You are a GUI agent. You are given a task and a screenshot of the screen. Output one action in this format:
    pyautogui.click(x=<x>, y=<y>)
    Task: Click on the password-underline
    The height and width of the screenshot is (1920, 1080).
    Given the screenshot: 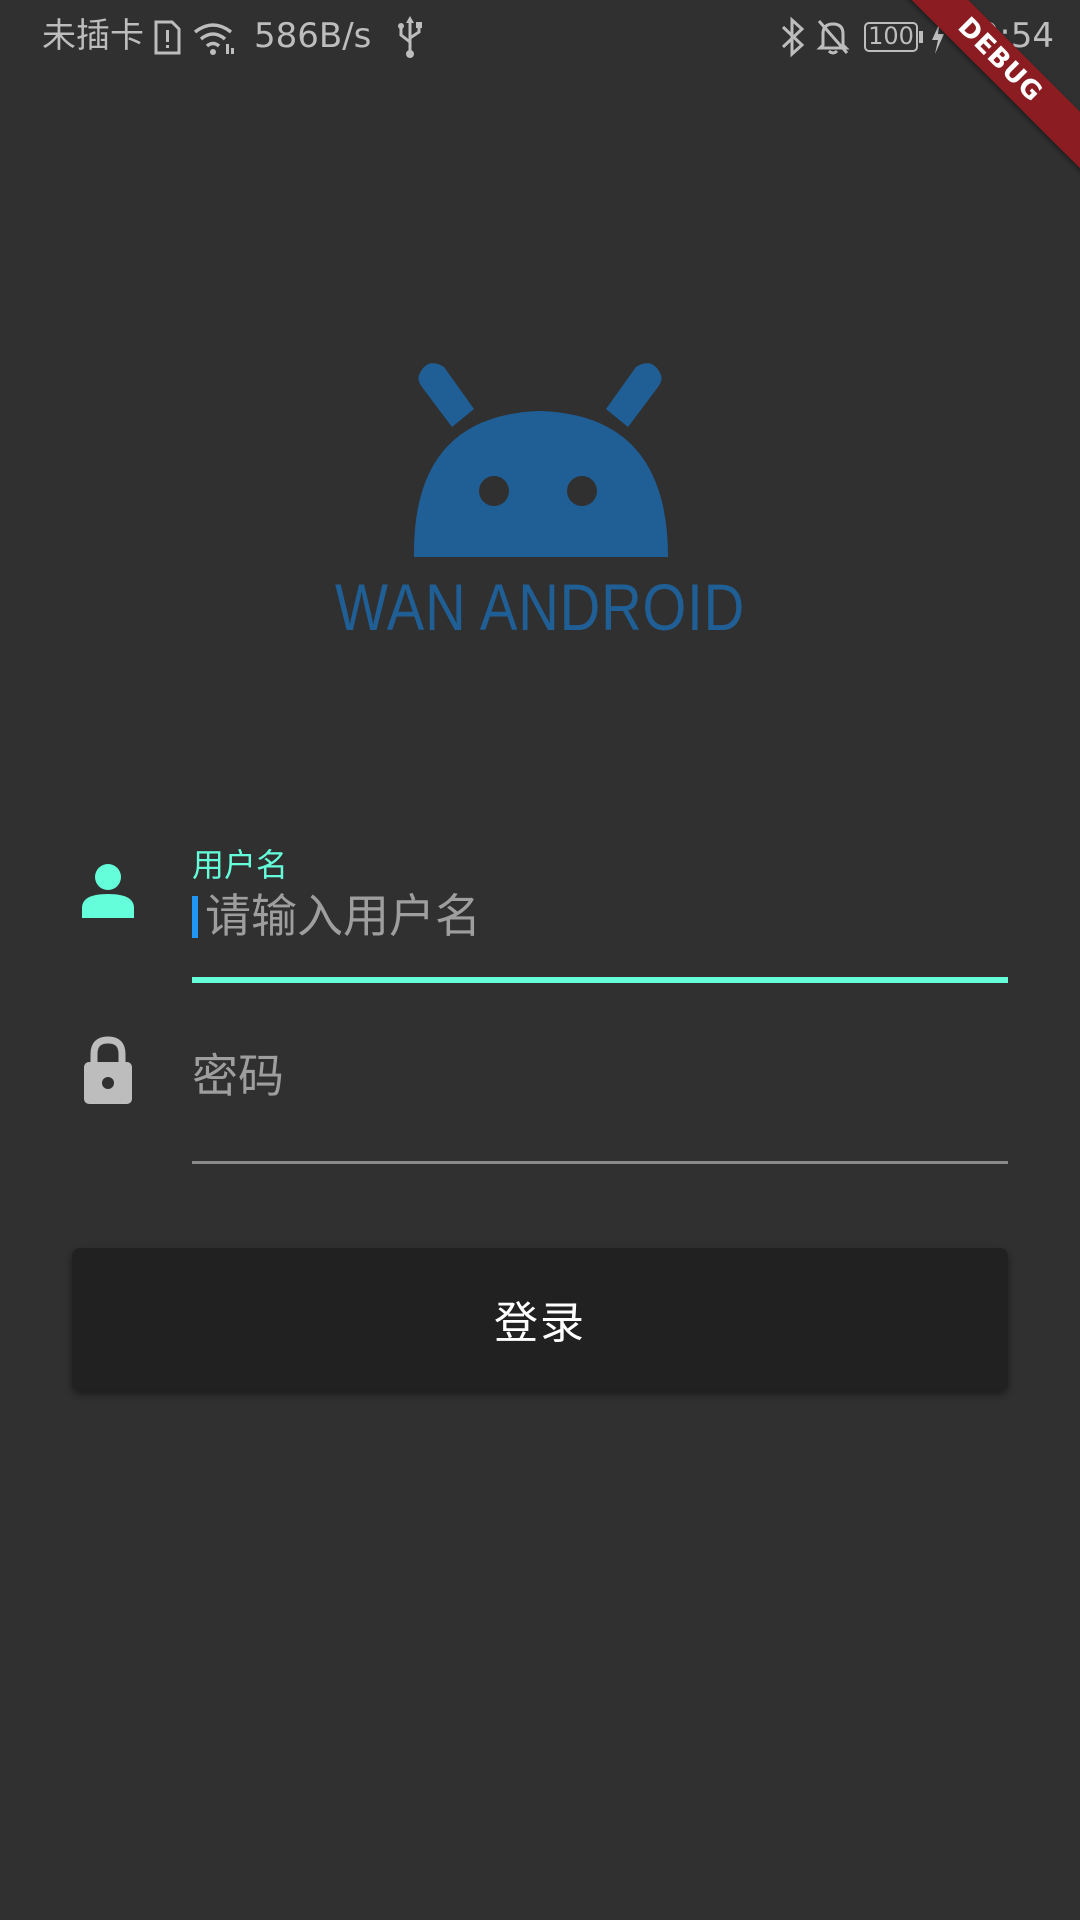 What is the action you would take?
    pyautogui.click(x=600, y=1162)
    